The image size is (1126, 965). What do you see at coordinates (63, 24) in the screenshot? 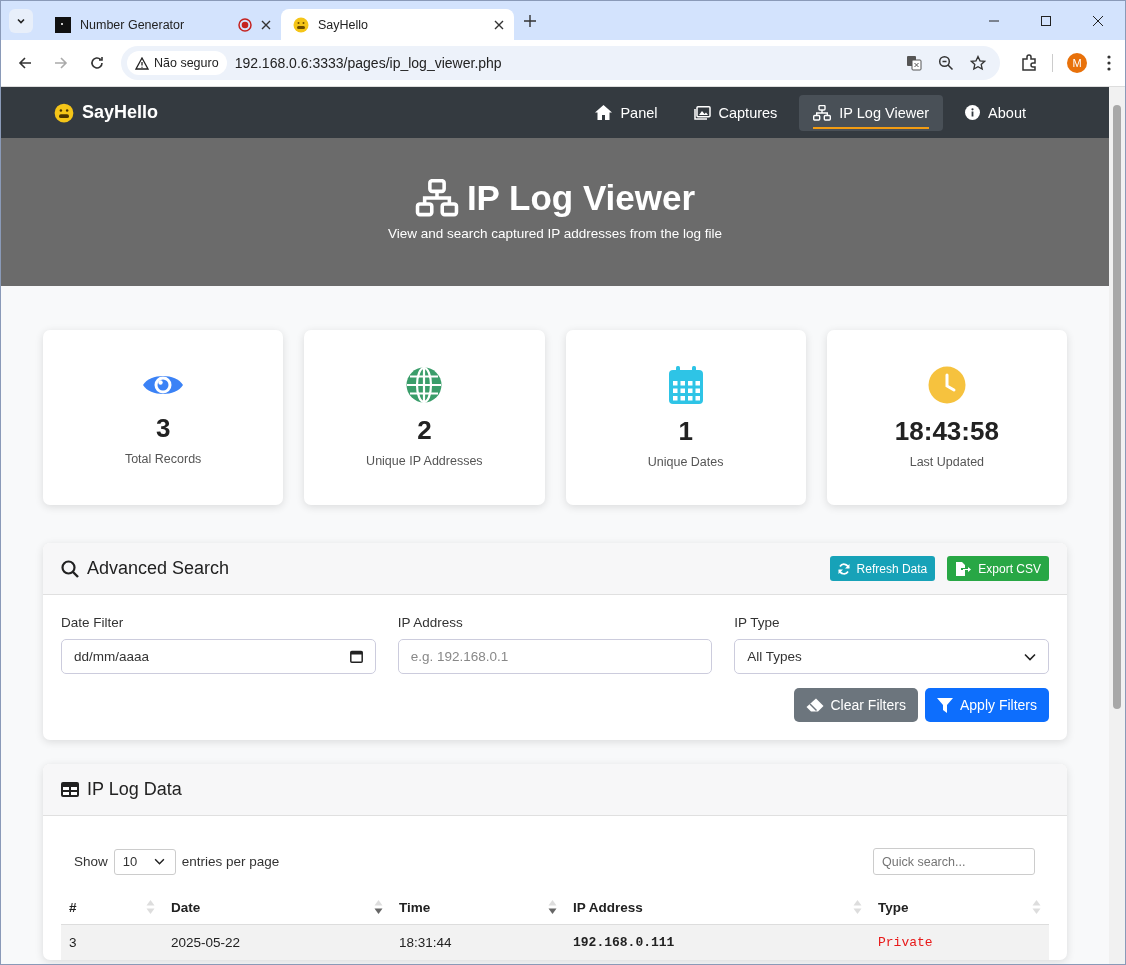
I see `favicon-icon` at bounding box center [63, 24].